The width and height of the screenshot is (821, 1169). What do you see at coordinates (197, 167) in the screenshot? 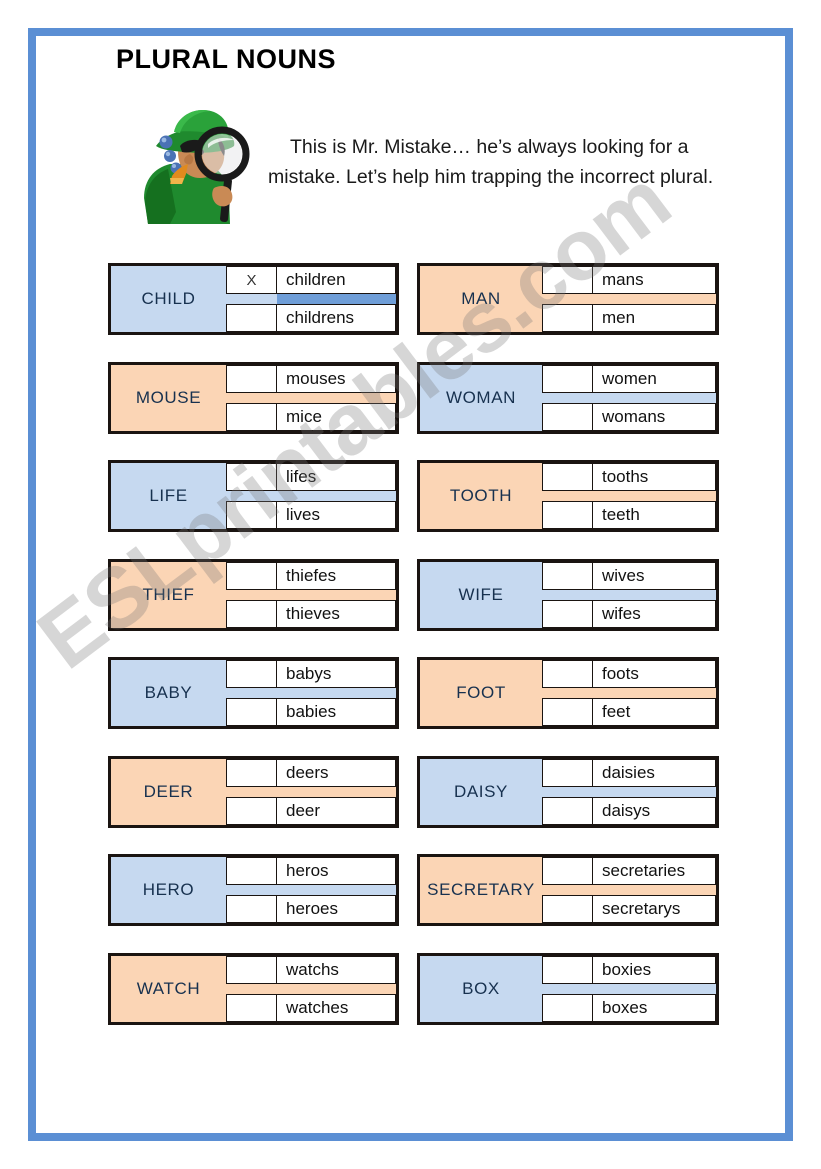
I see `detective-icon` at bounding box center [197, 167].